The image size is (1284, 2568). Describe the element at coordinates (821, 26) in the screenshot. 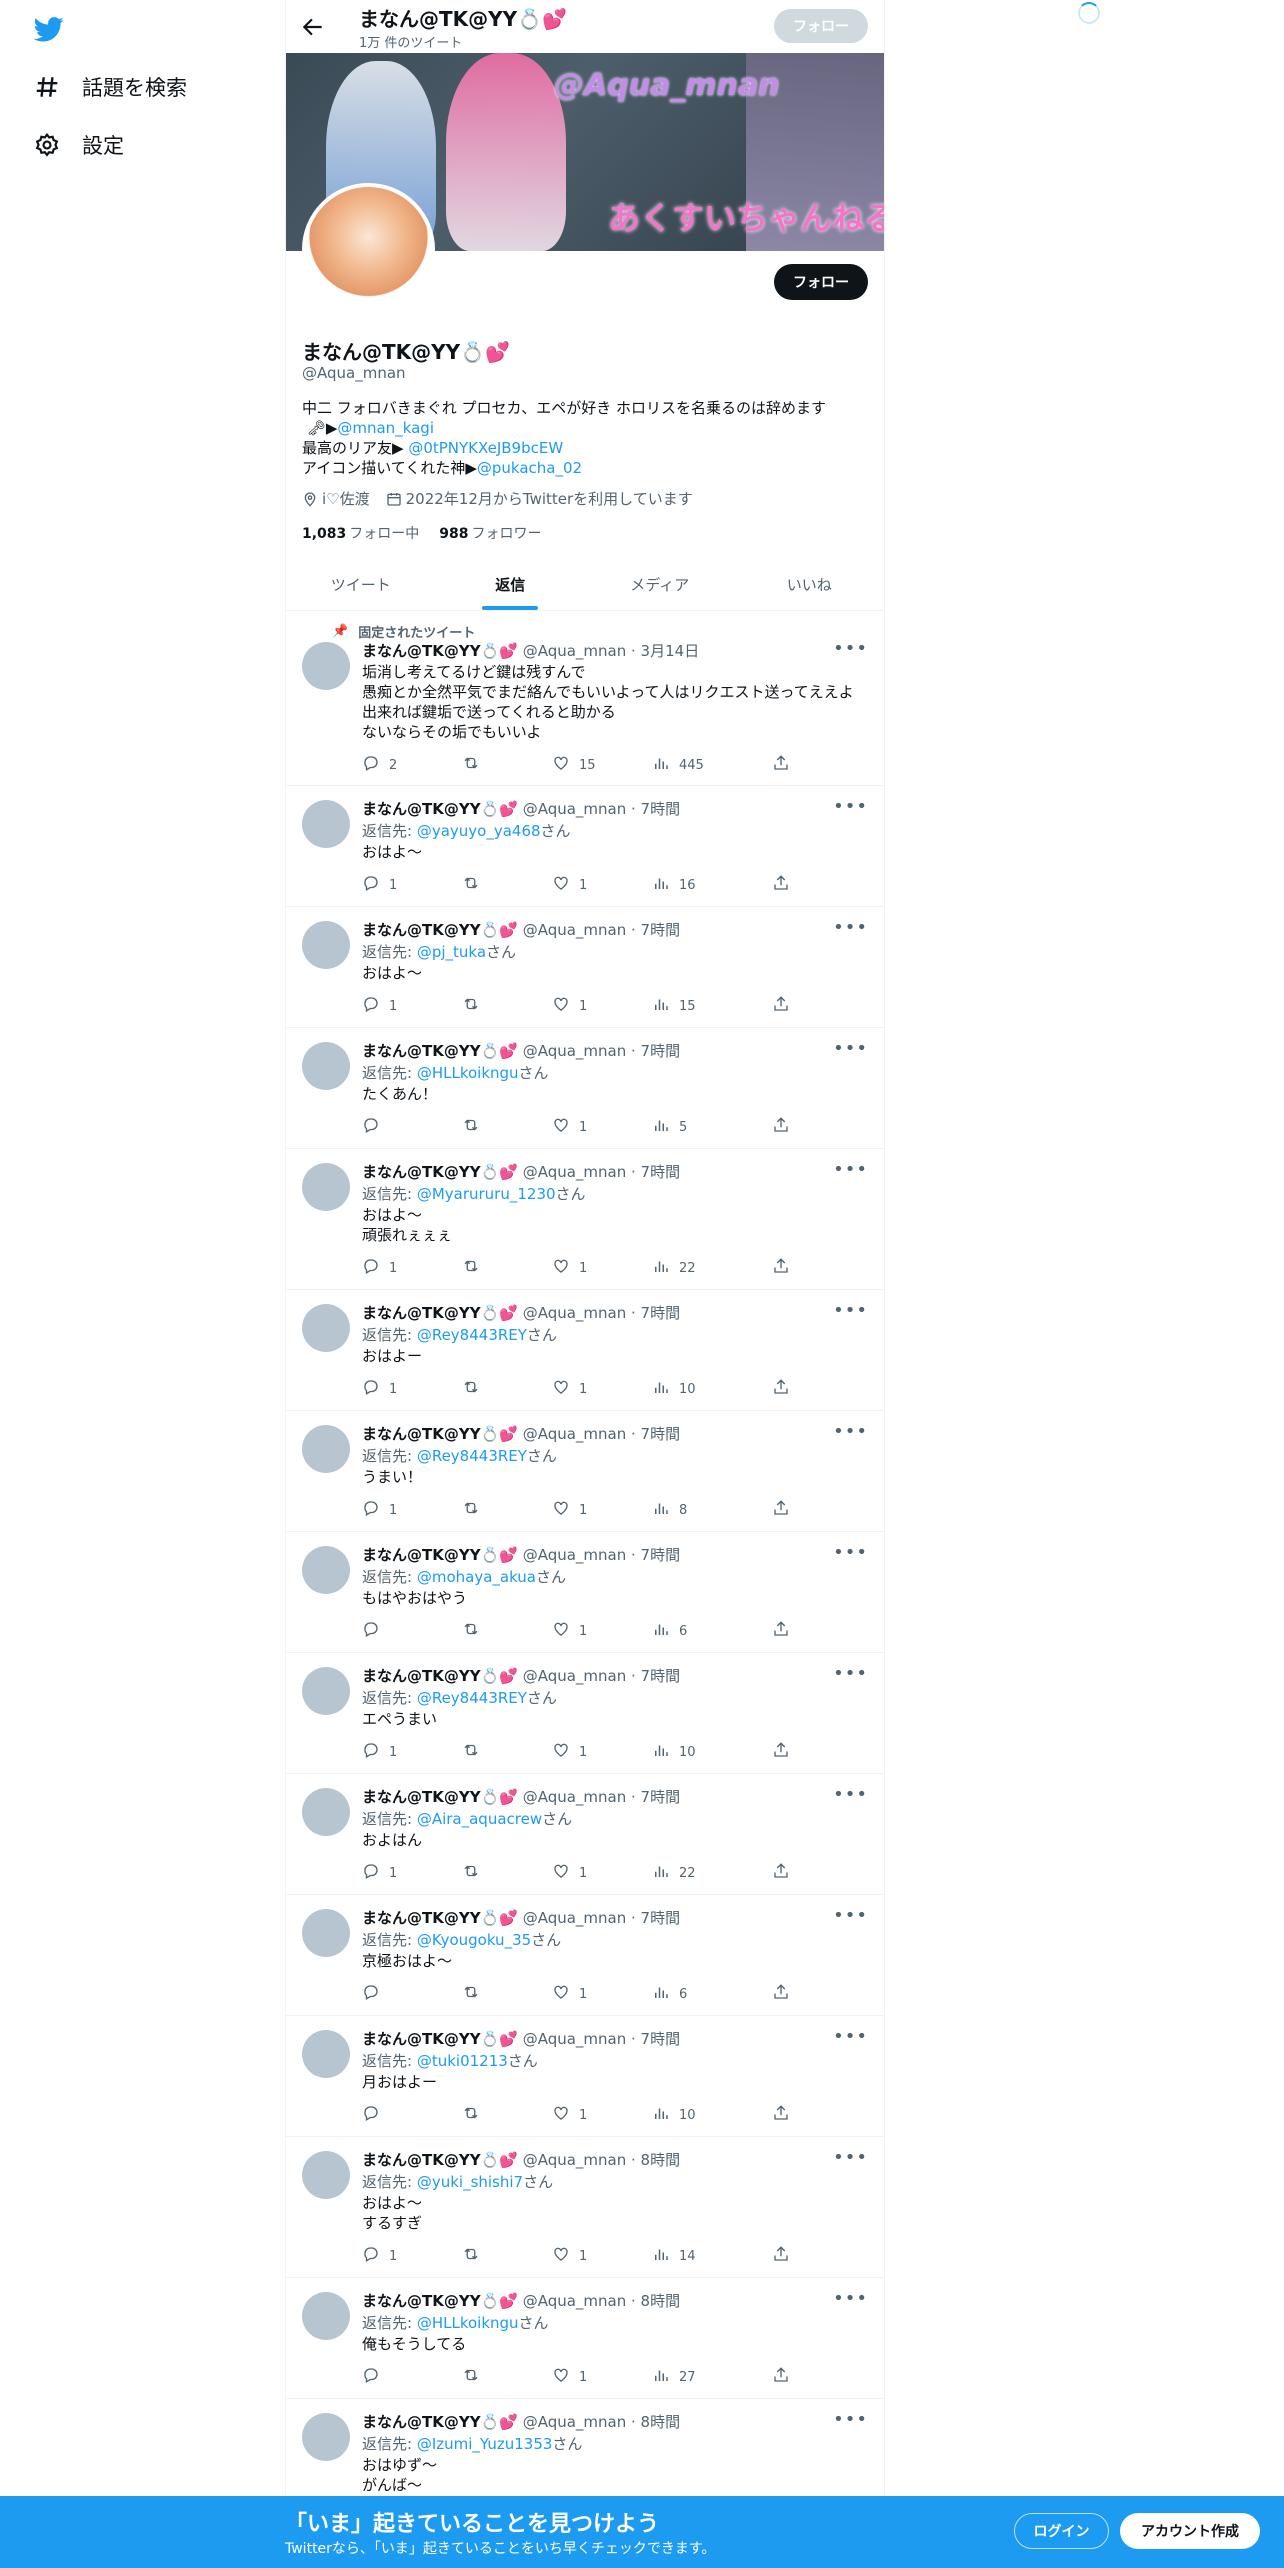

I see `header-follow-button: フォロー` at that location.